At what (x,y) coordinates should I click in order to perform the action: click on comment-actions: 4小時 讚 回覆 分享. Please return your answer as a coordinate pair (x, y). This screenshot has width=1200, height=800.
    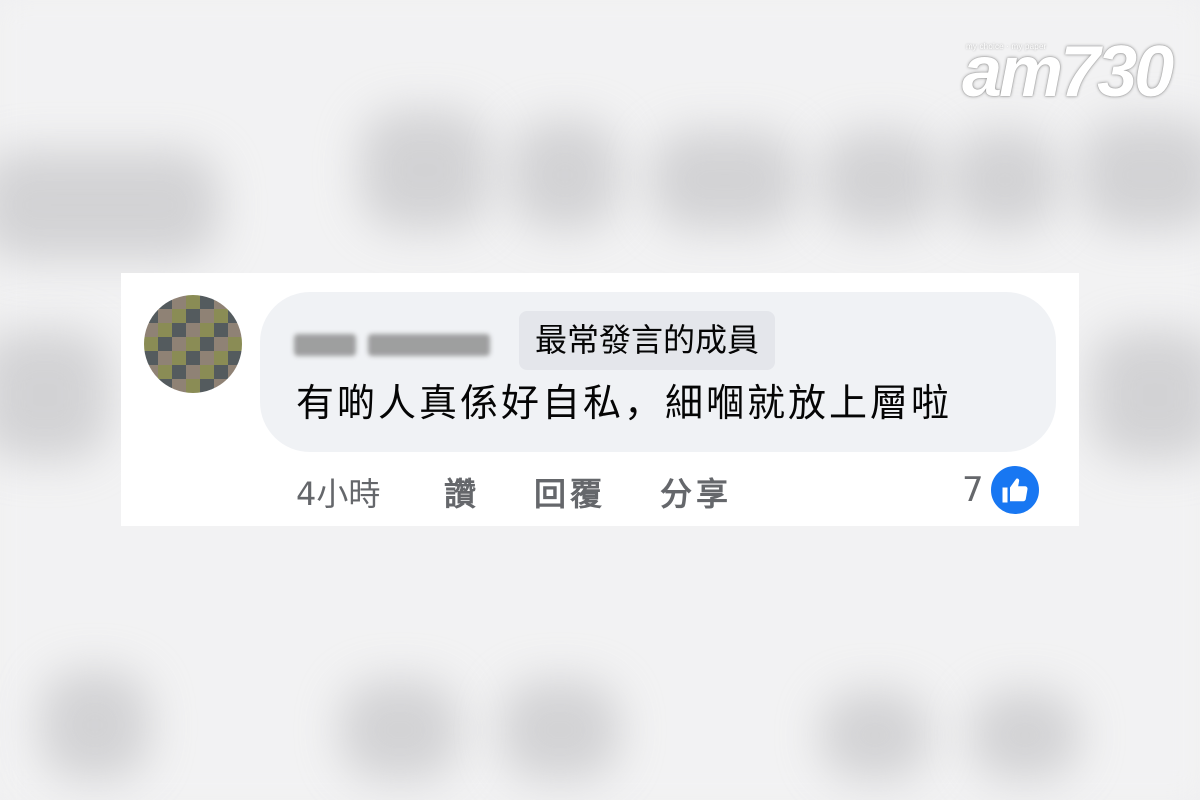
    Looking at the image, I should click on (541, 492).